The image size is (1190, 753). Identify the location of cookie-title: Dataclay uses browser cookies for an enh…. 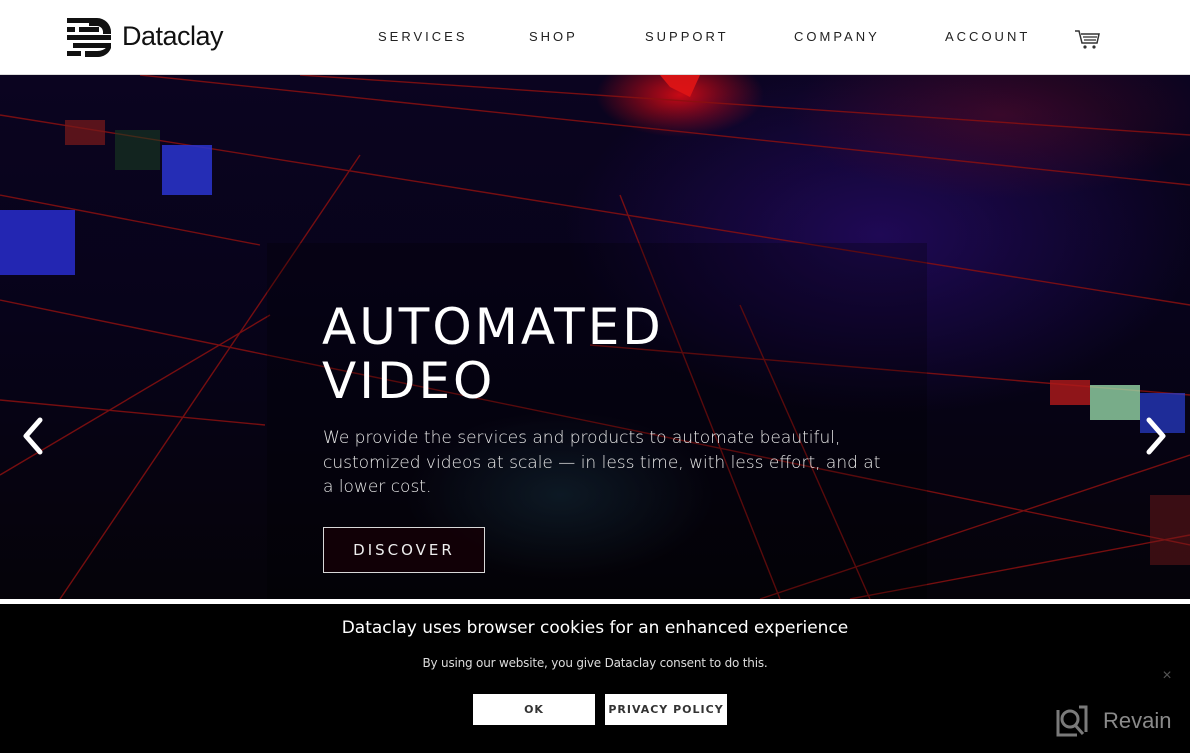
(595, 628).